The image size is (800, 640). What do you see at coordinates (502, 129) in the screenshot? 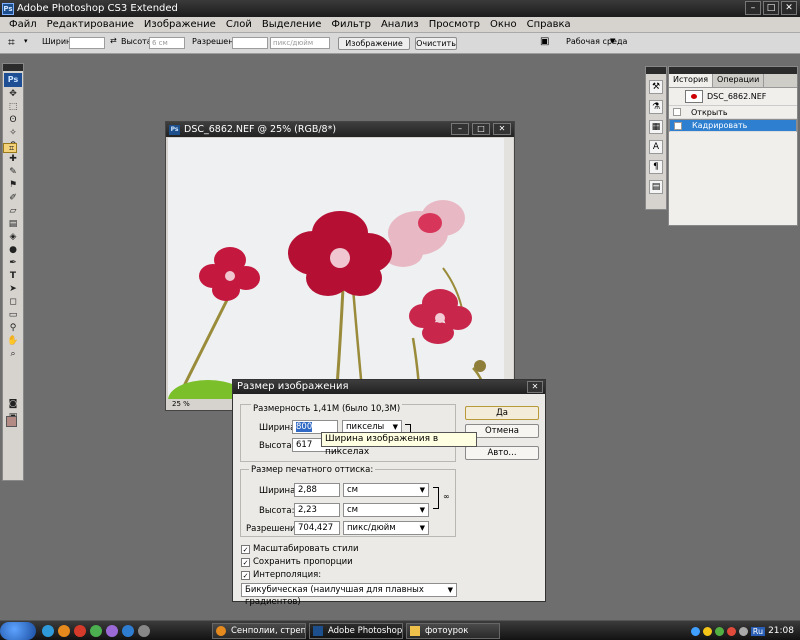
I see `doc-close-button: ✕` at bounding box center [502, 129].